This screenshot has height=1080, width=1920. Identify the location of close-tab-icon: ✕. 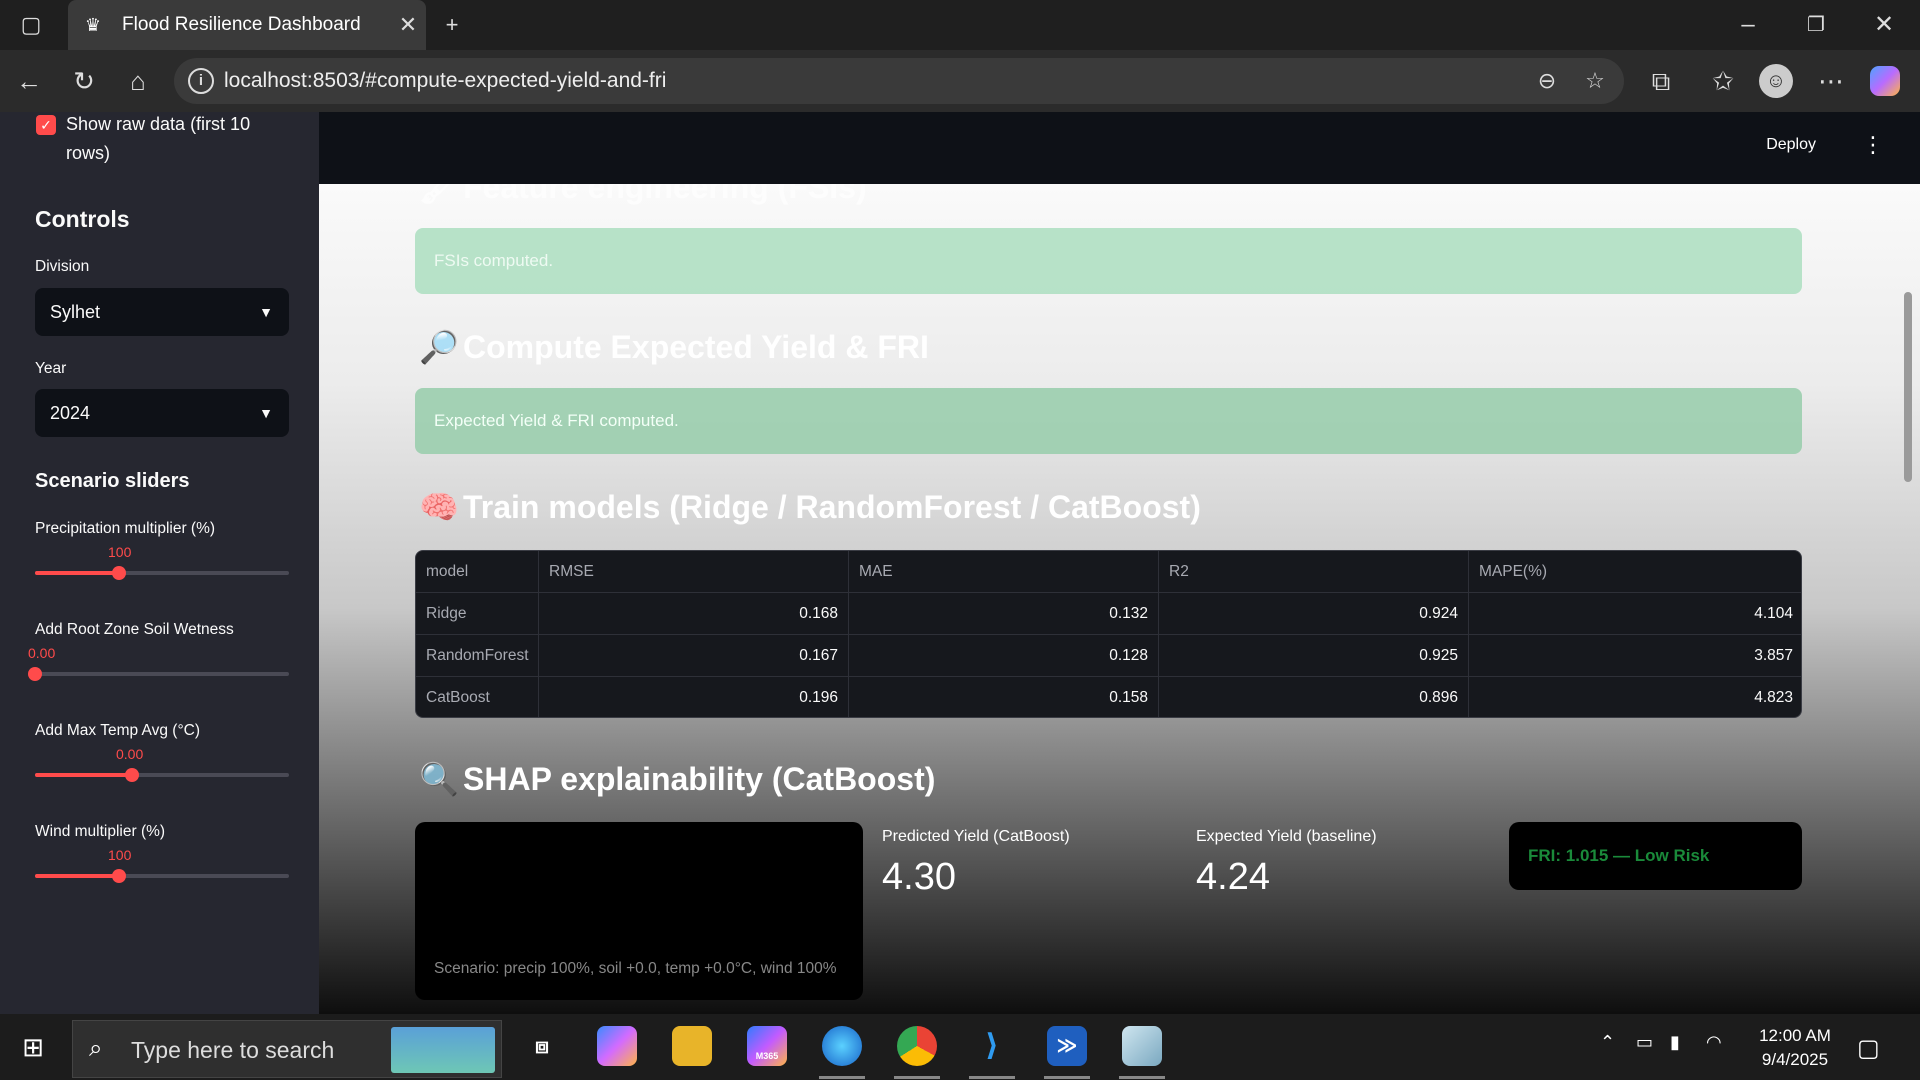
(408, 25).